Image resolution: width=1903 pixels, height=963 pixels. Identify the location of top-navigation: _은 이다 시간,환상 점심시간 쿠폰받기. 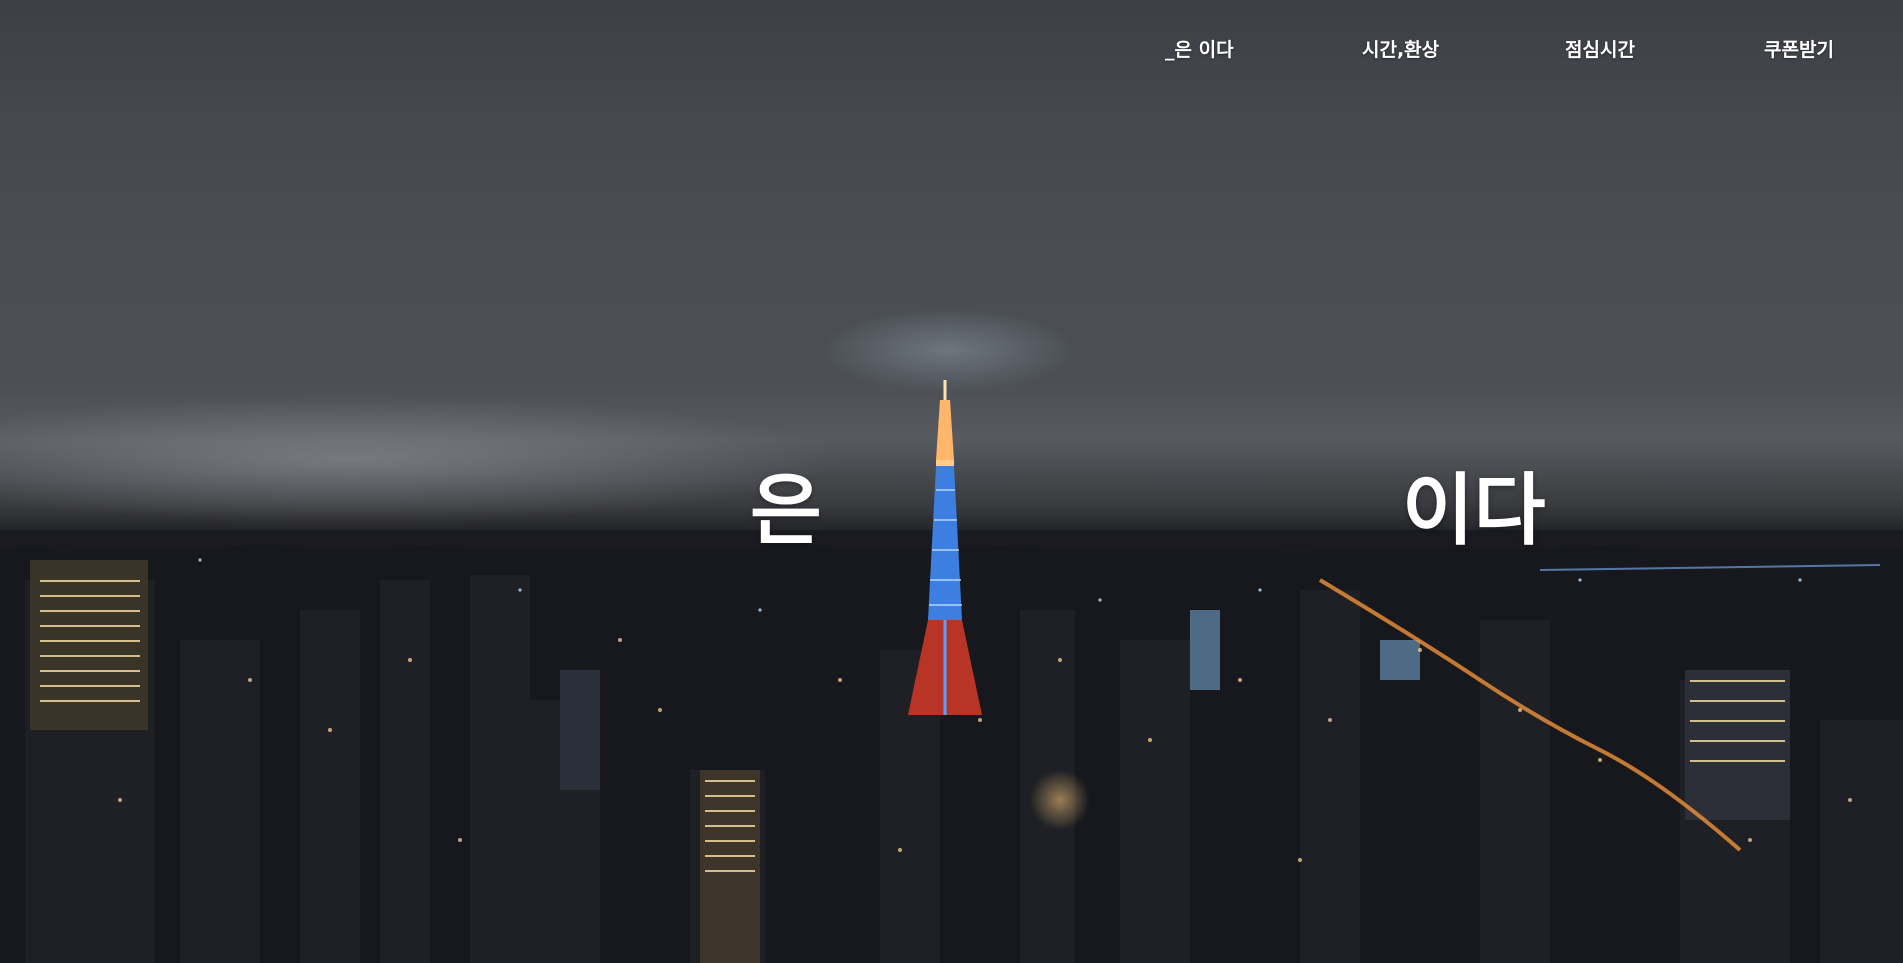
(951, 50).